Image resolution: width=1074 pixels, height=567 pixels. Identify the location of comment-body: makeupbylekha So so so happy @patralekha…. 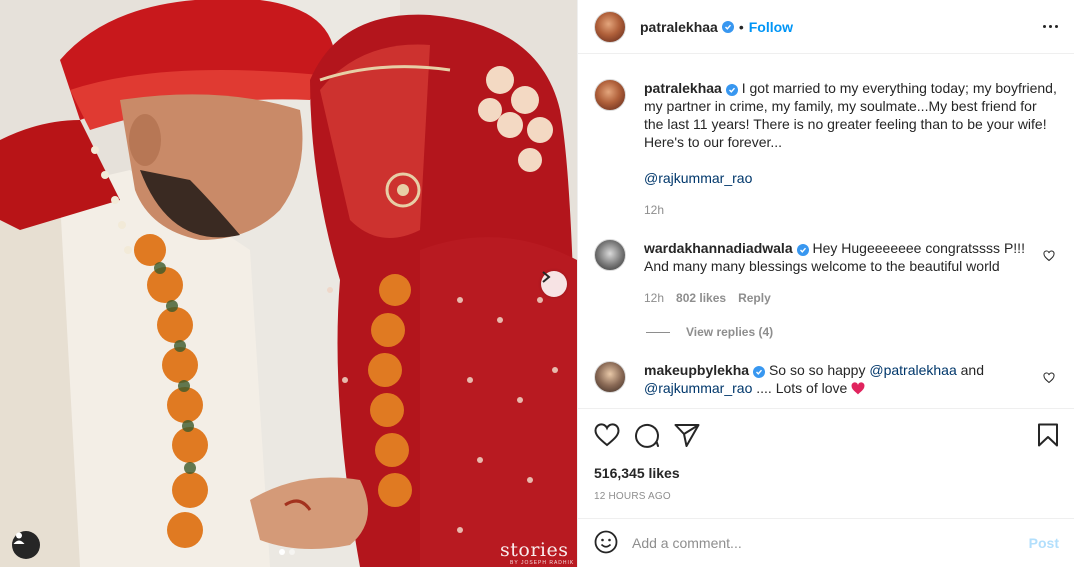
(839, 379).